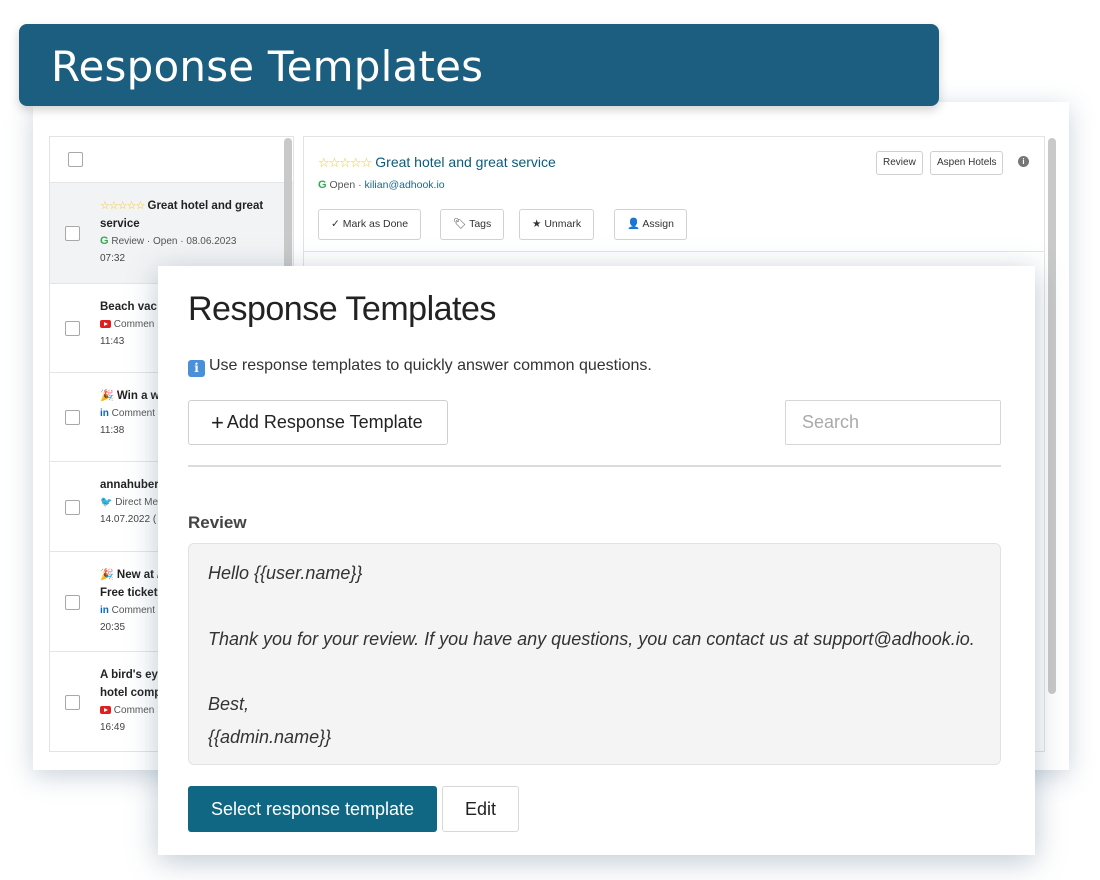  What do you see at coordinates (1052, 416) in the screenshot?
I see `detail-scrollbar` at bounding box center [1052, 416].